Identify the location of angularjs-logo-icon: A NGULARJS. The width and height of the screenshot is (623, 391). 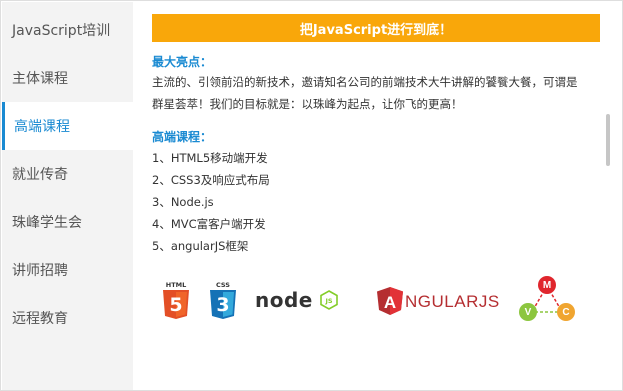
(437, 301).